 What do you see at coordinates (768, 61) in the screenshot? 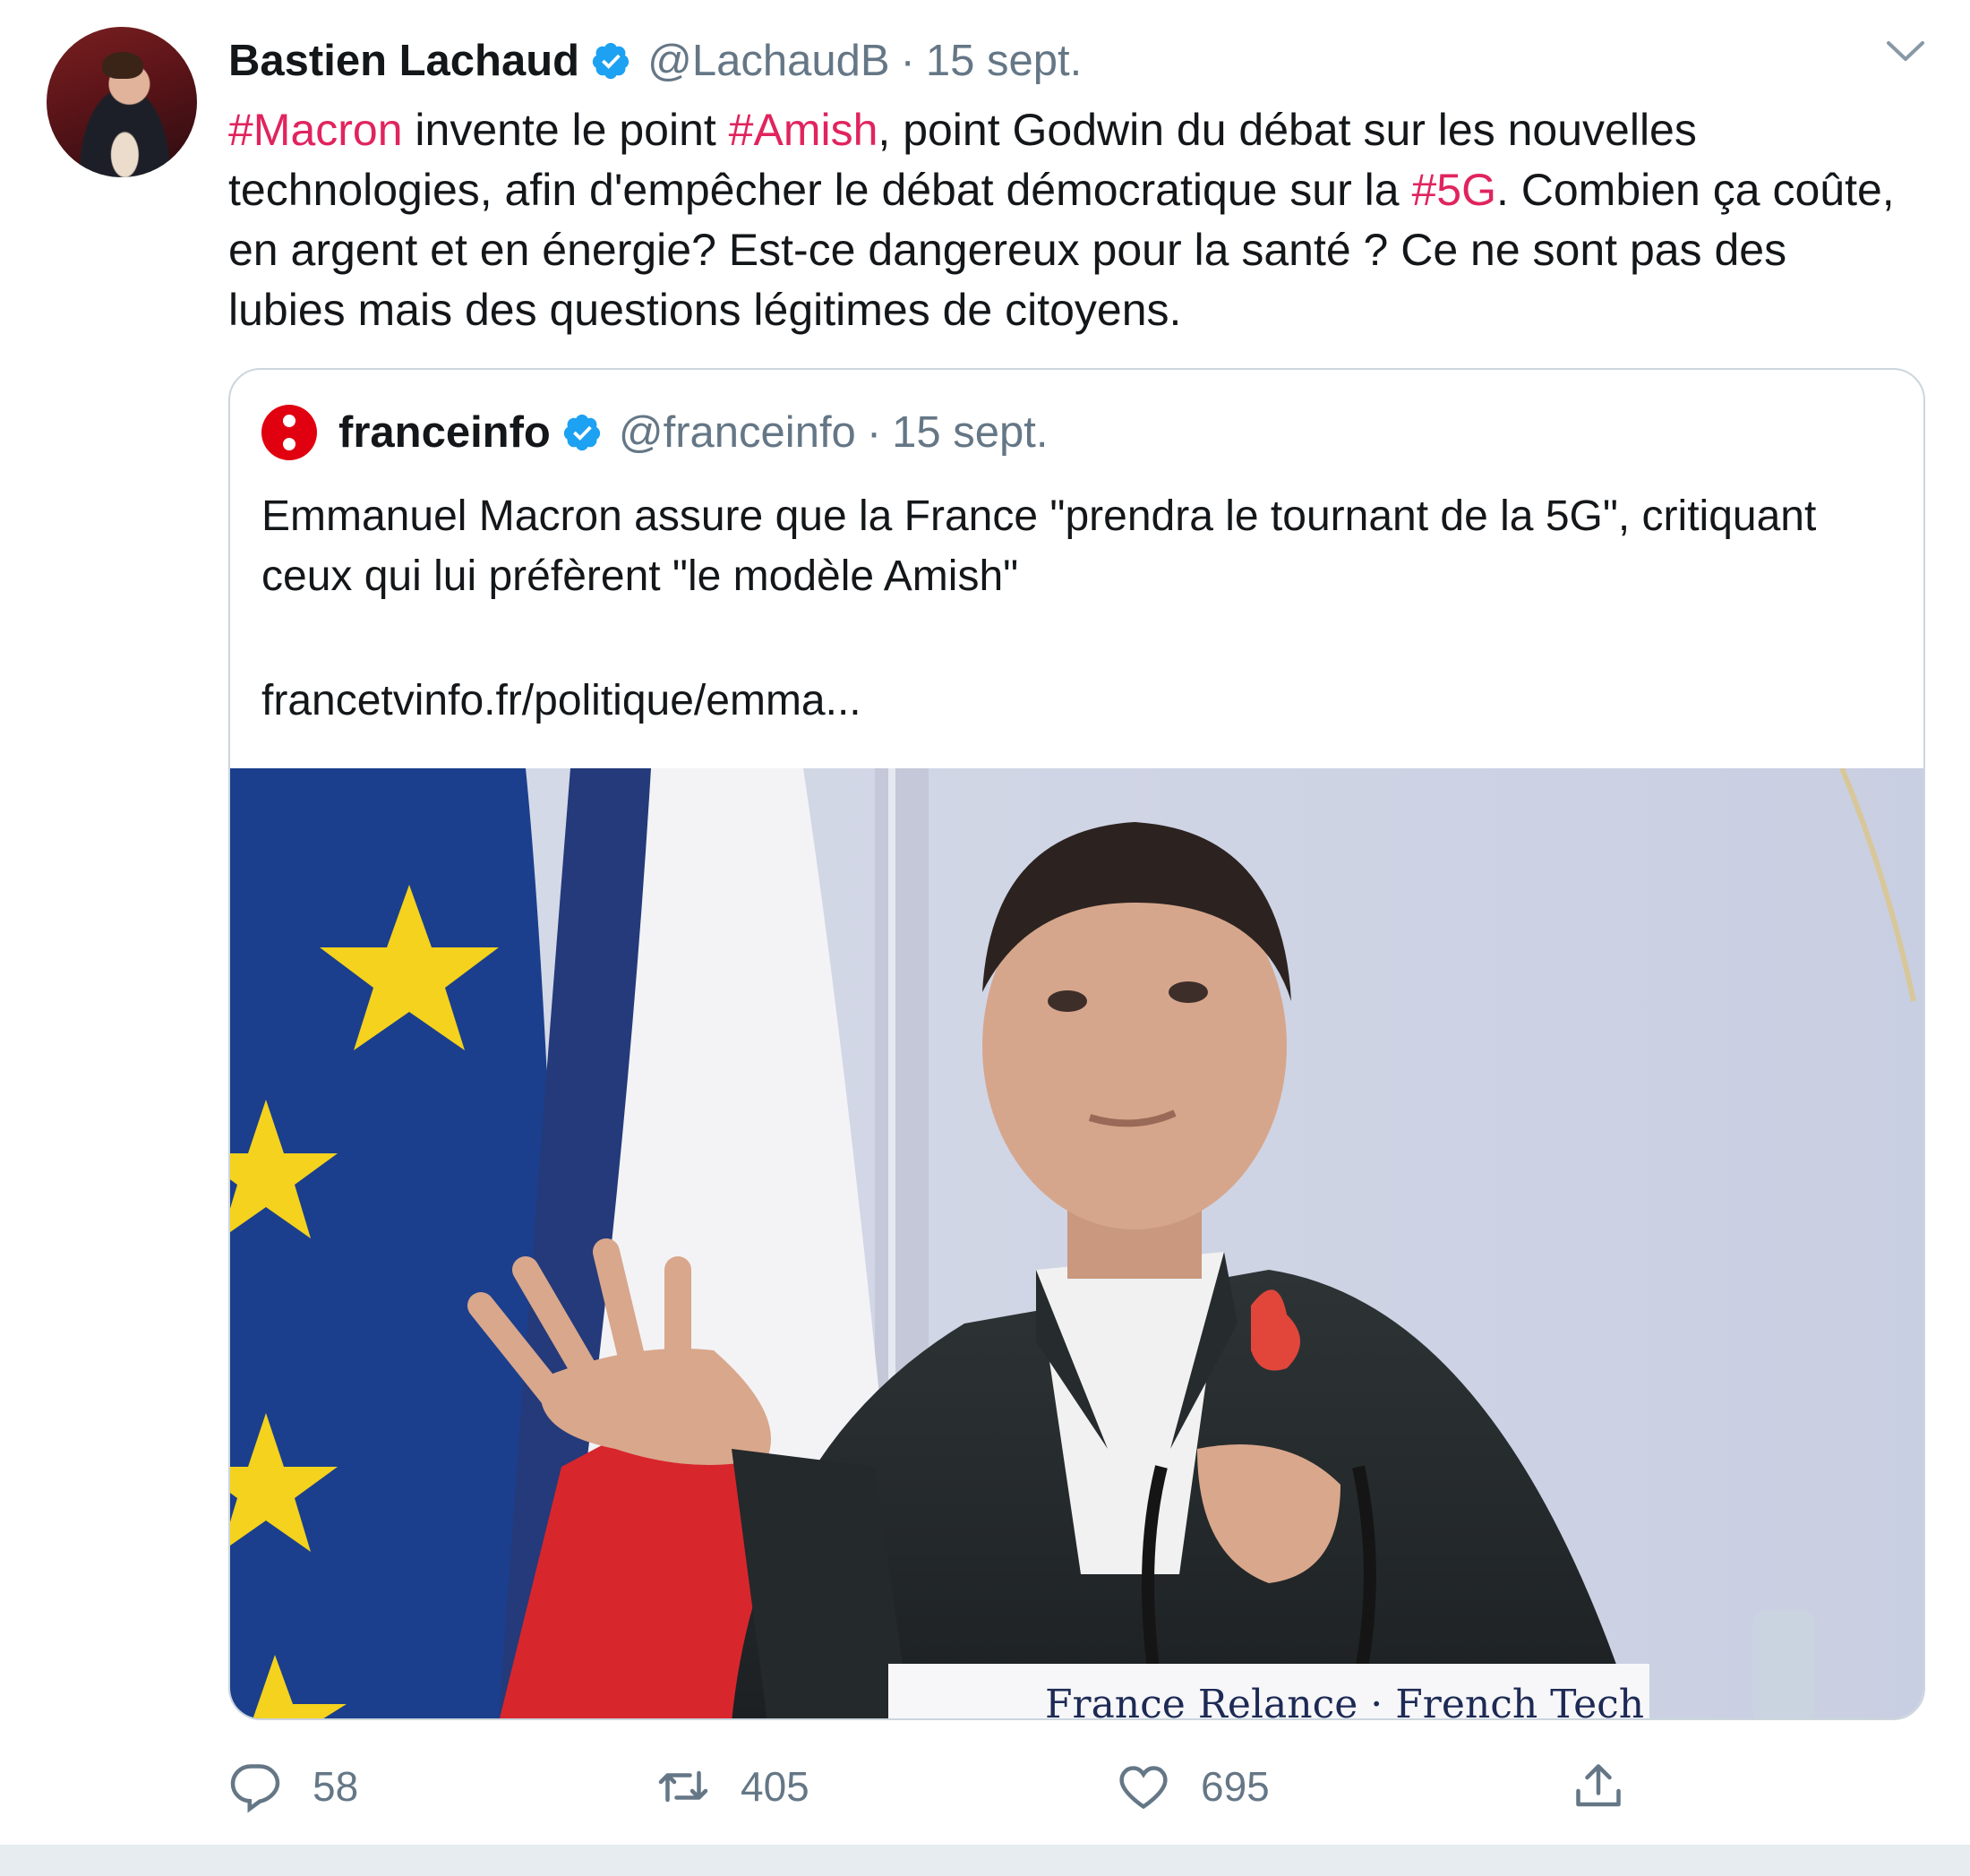
I see `author-handle: @LachaudB` at bounding box center [768, 61].